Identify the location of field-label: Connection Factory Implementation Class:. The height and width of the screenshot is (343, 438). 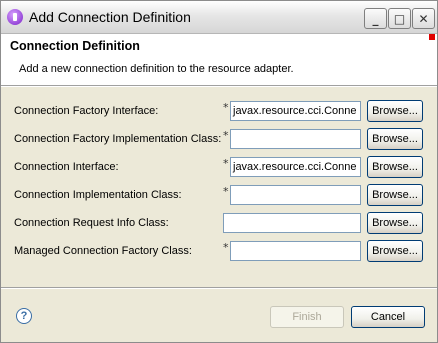
(118, 139).